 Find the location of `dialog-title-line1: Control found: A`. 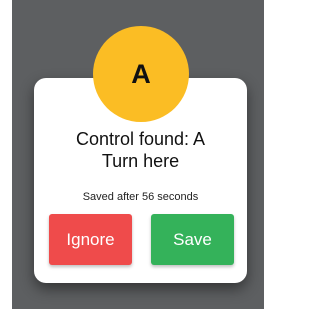

dialog-title-line1: Control found: A is located at coordinates (140, 139).